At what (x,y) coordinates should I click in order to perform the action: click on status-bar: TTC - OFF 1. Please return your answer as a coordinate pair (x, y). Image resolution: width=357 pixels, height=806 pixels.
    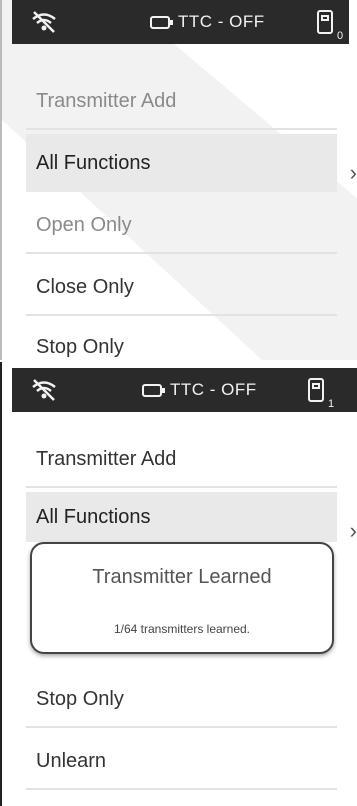
    Looking at the image, I should click on (184, 390).